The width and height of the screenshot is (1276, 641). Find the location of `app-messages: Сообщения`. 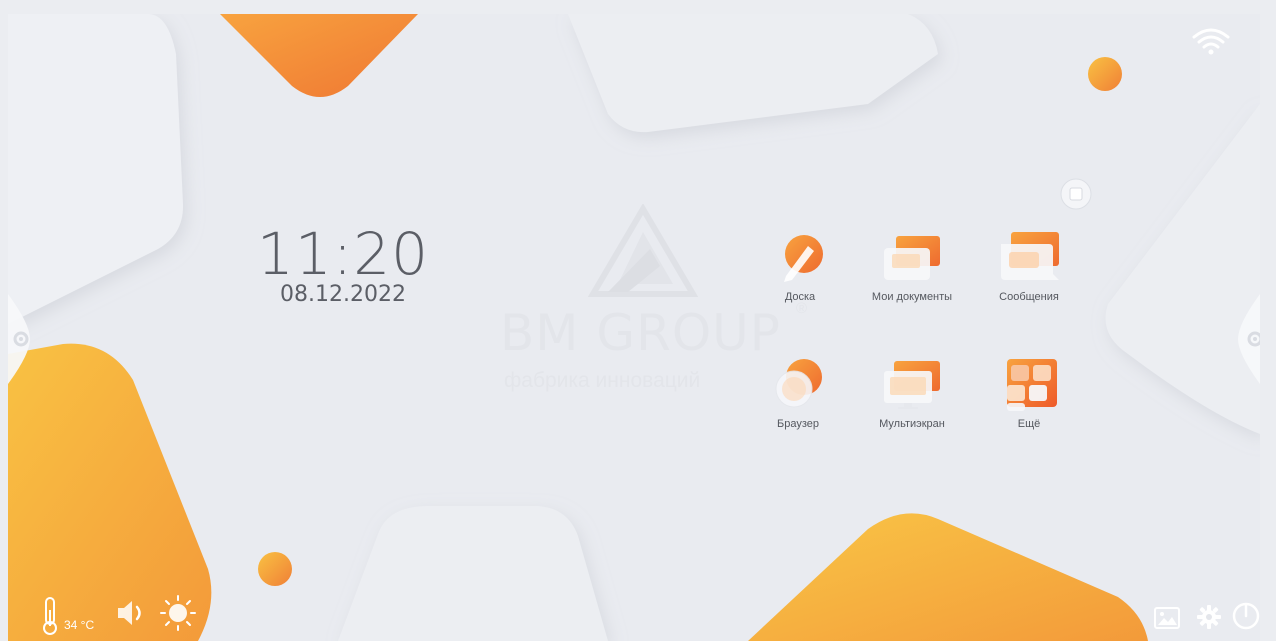

app-messages: Сообщения is located at coordinates (1029, 267).